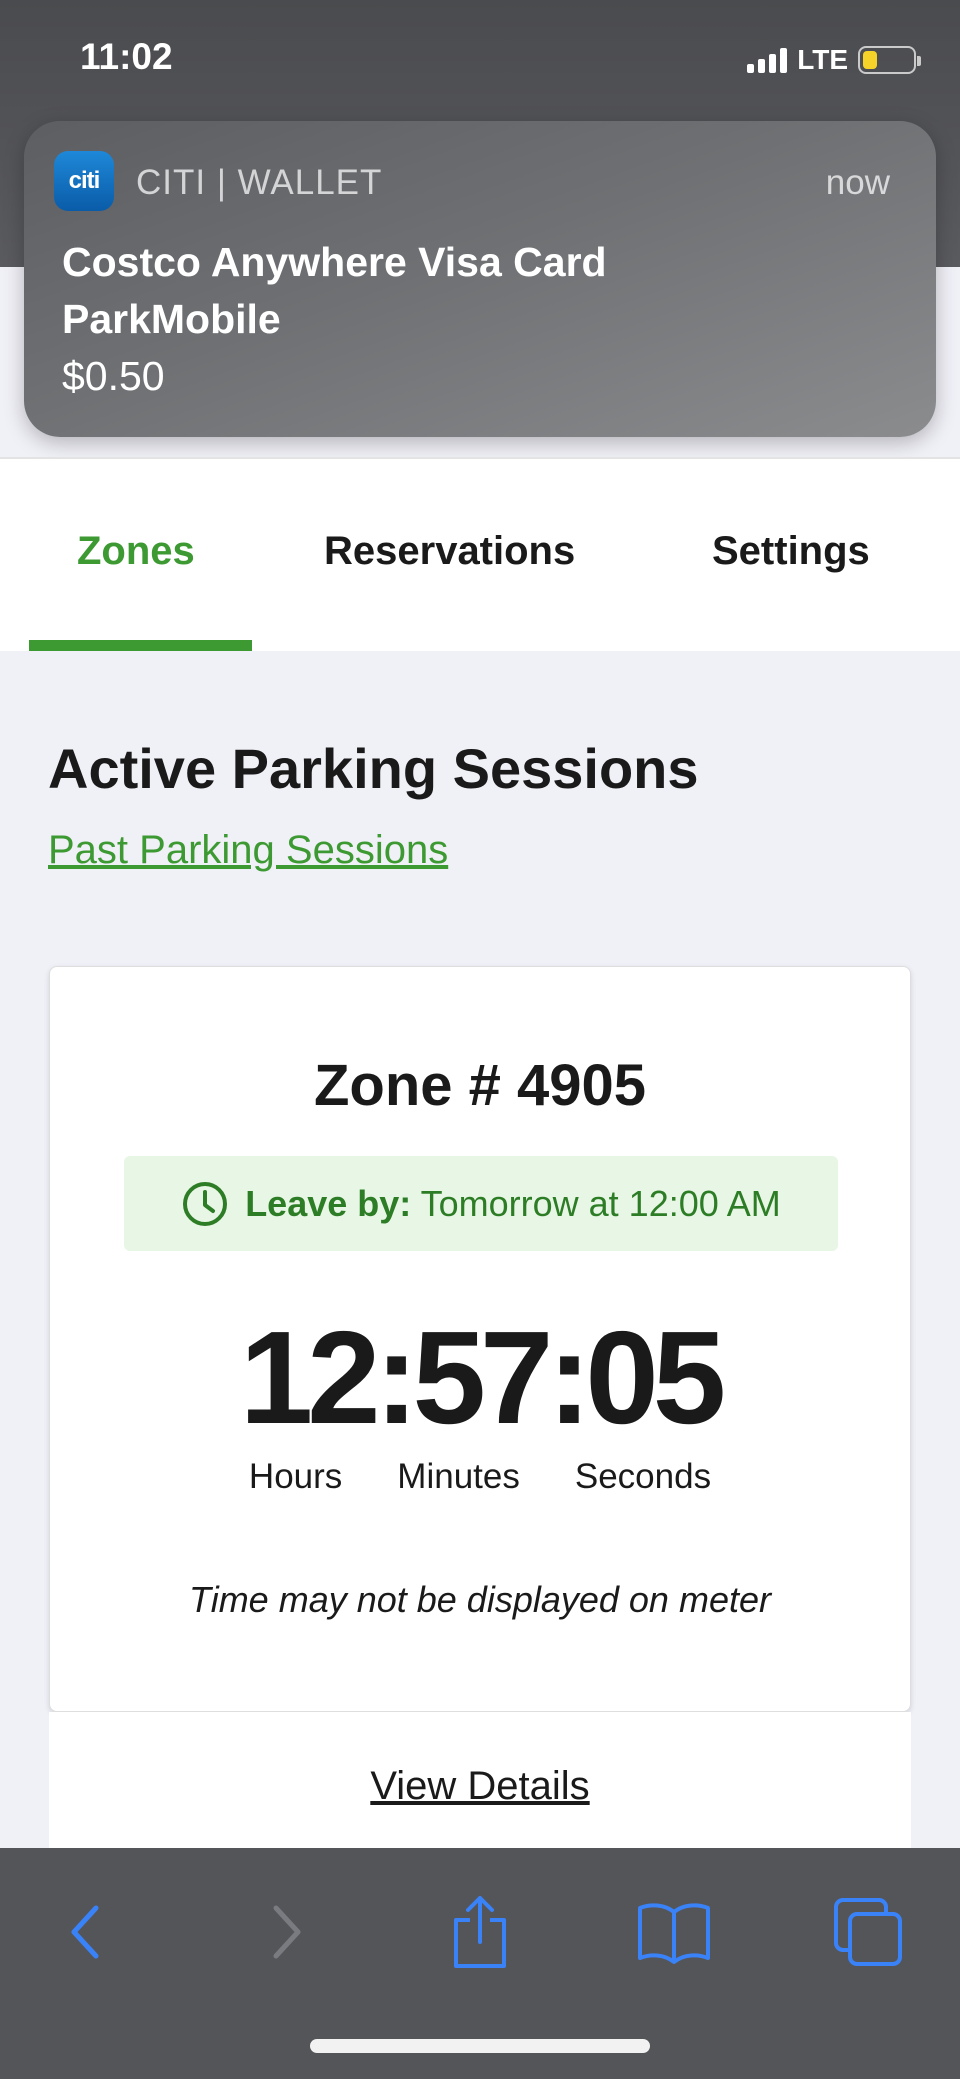 Image resolution: width=960 pixels, height=2079 pixels. Describe the element at coordinates (248, 850) in the screenshot. I see `past-sessions-link: Past Parking Sessions` at that location.